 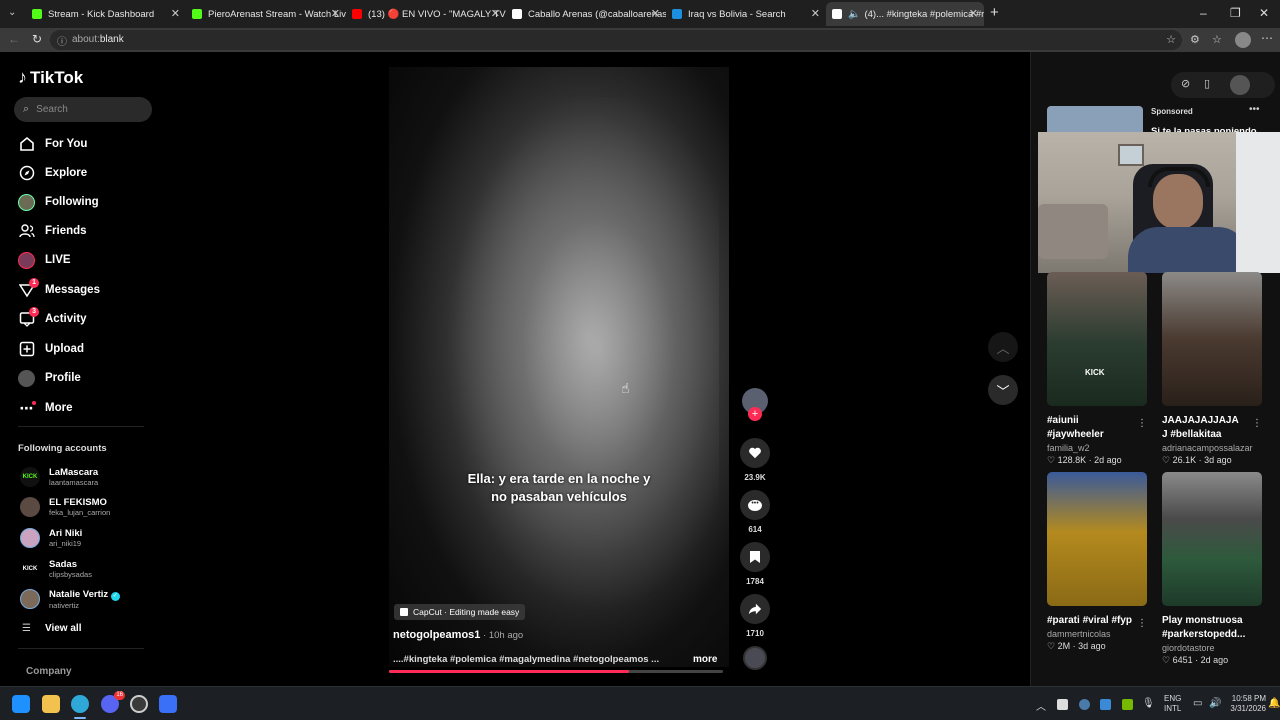 I want to click on avatar, so click(x=30, y=599).